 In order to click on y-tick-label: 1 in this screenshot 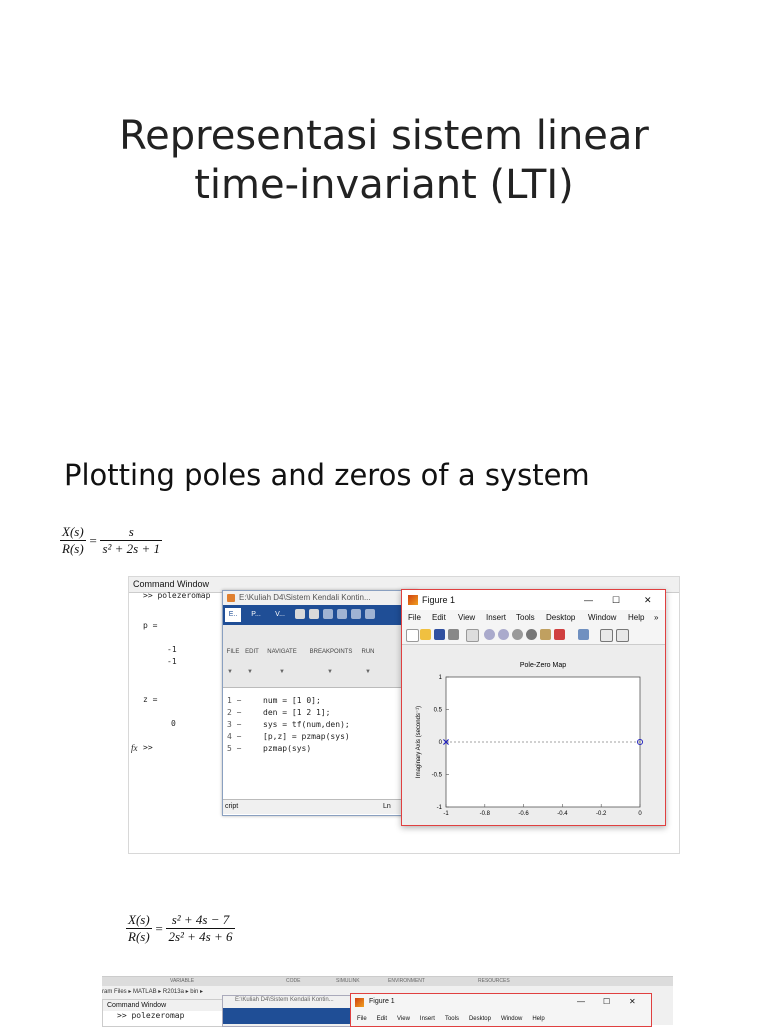, I will do `click(441, 678)`.